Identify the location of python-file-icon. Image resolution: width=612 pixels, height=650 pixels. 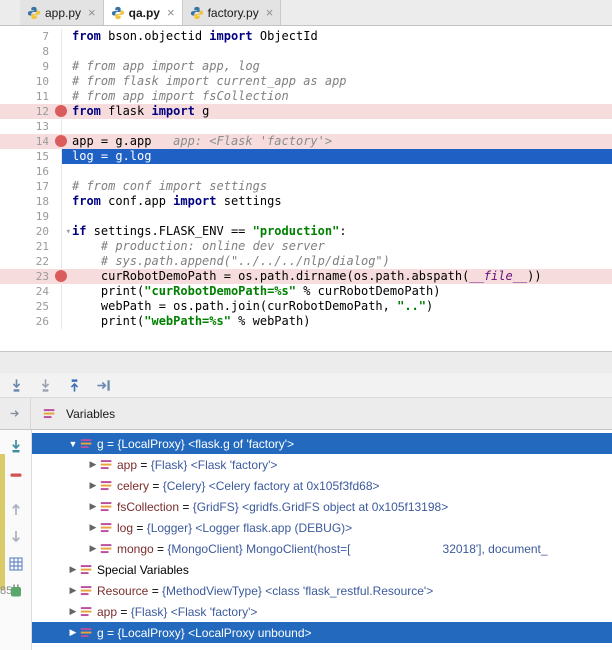
(197, 13).